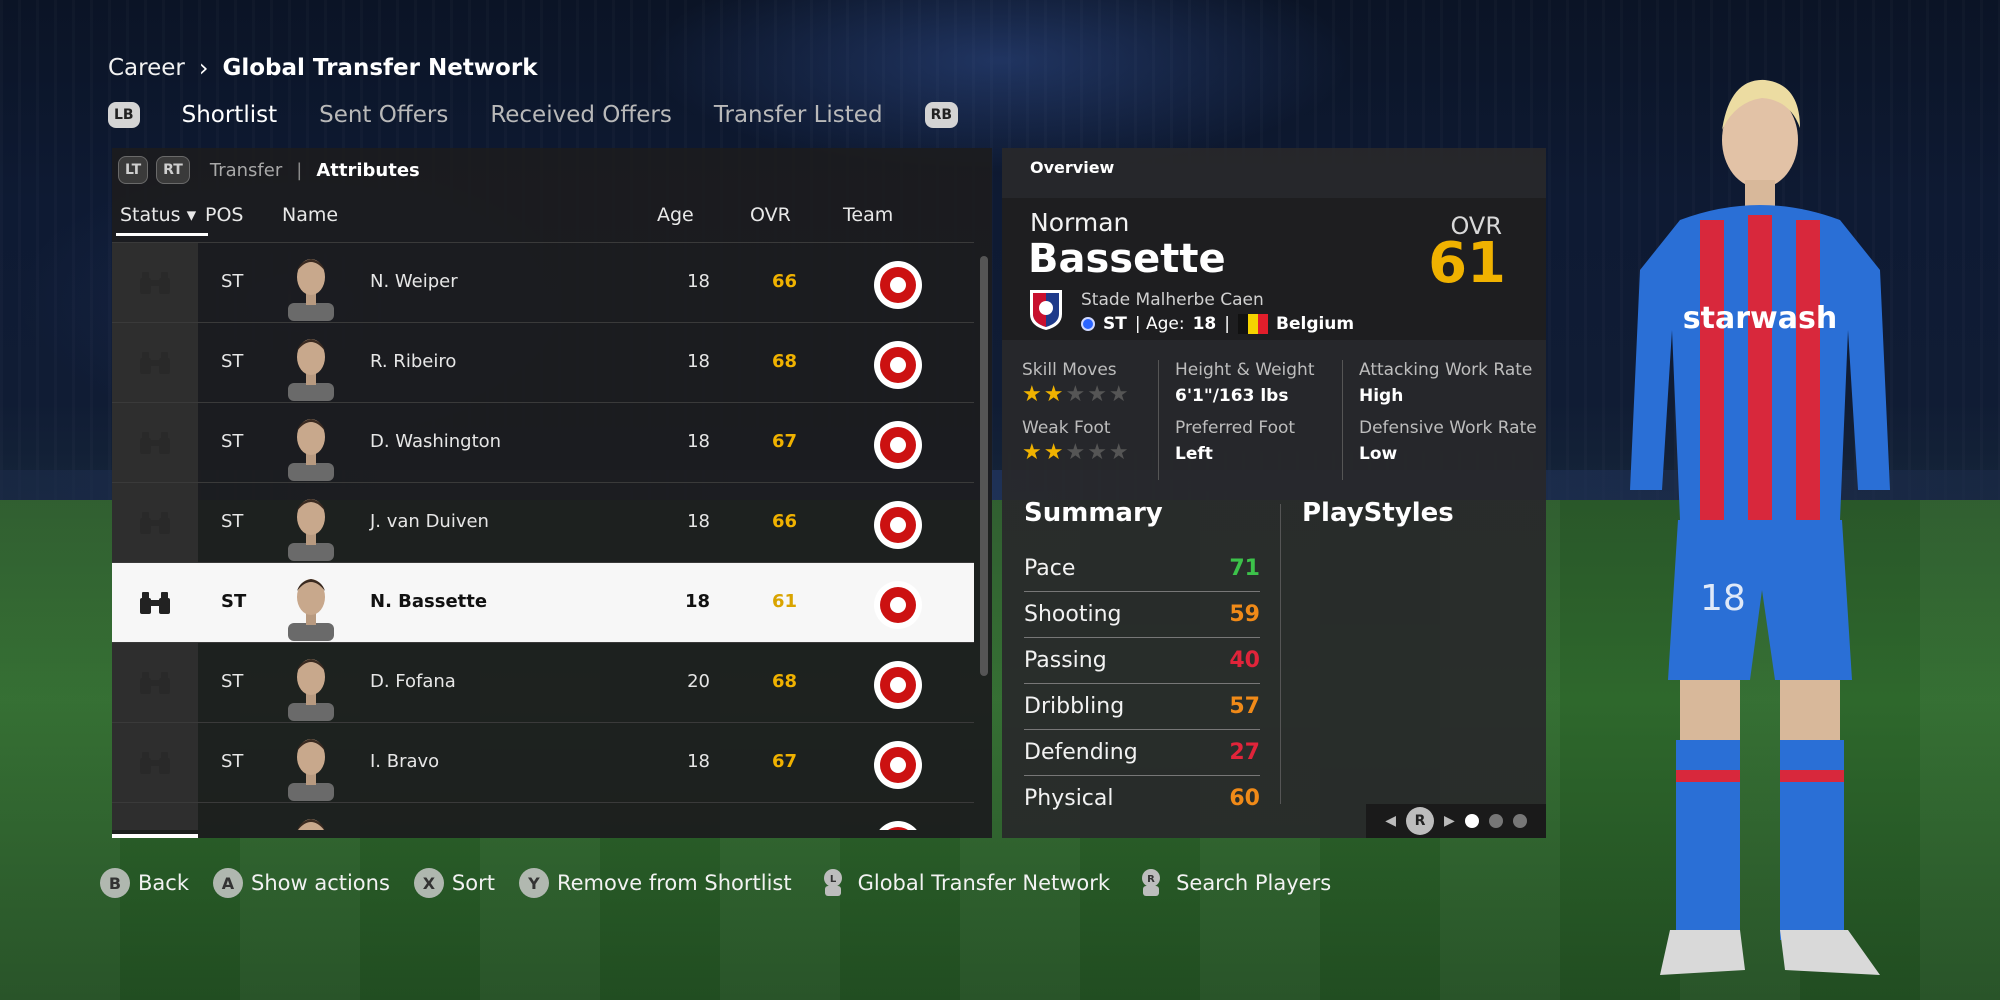 This screenshot has height=1000, width=2000. What do you see at coordinates (1280, 654) in the screenshot?
I see `summary-divider` at bounding box center [1280, 654].